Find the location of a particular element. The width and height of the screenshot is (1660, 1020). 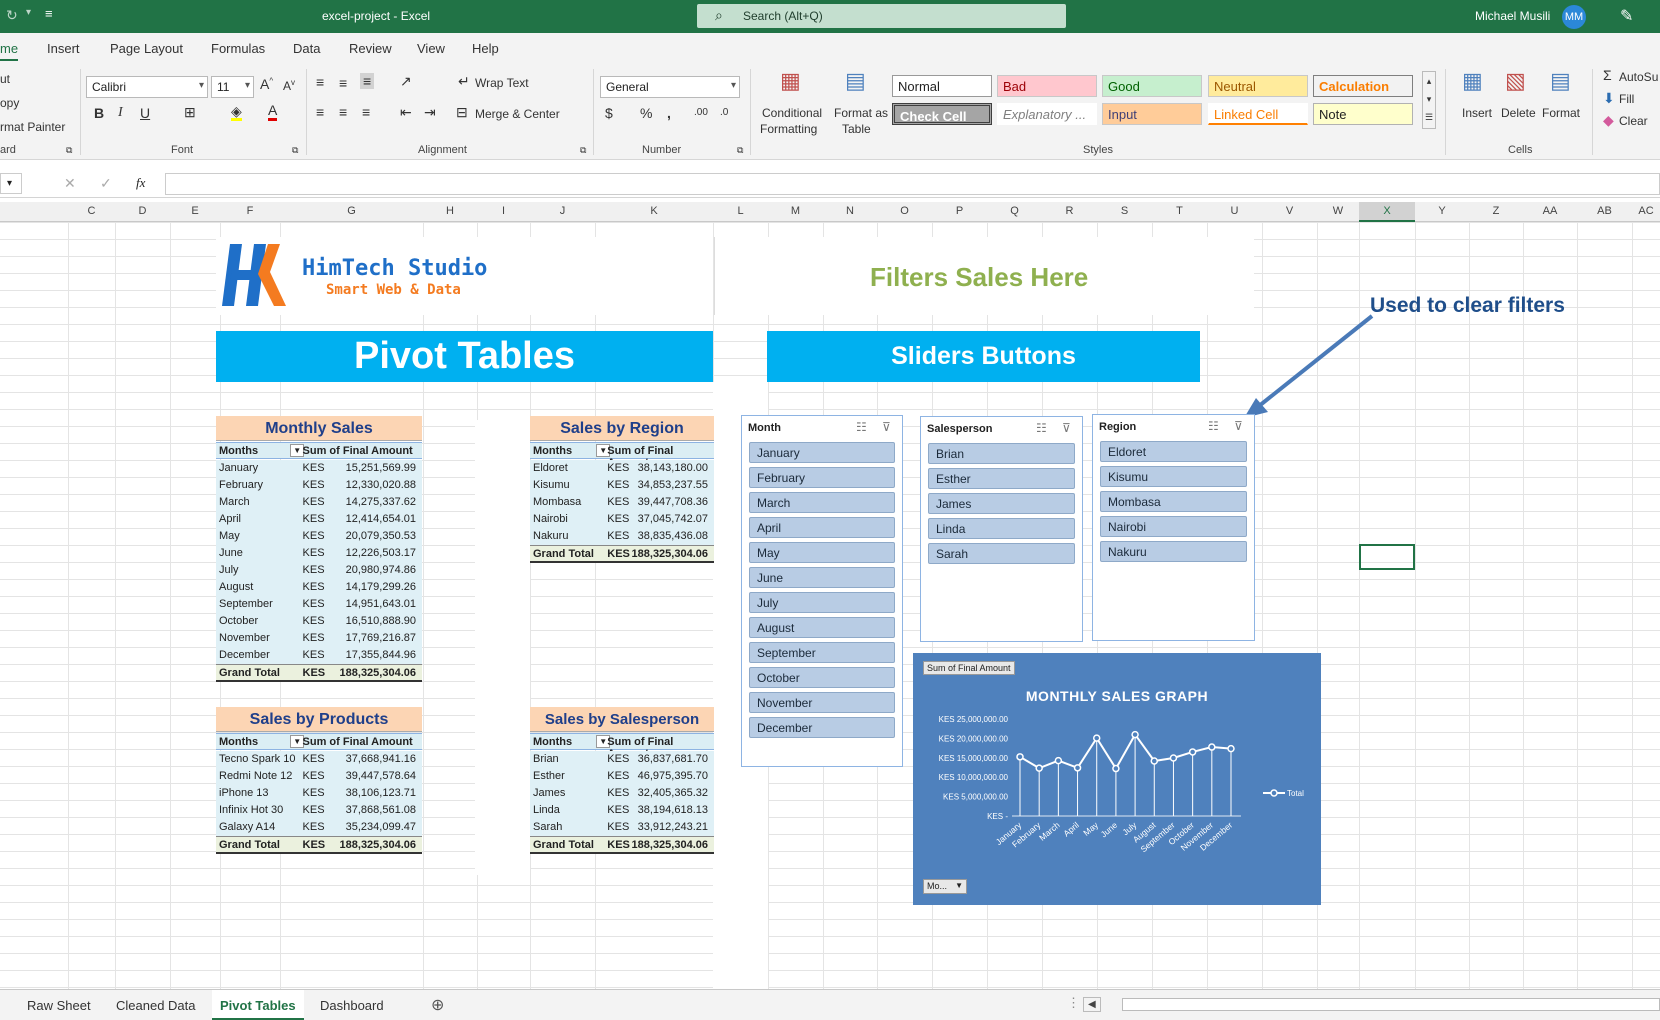

column-header: Y is located at coordinates (1442, 211).